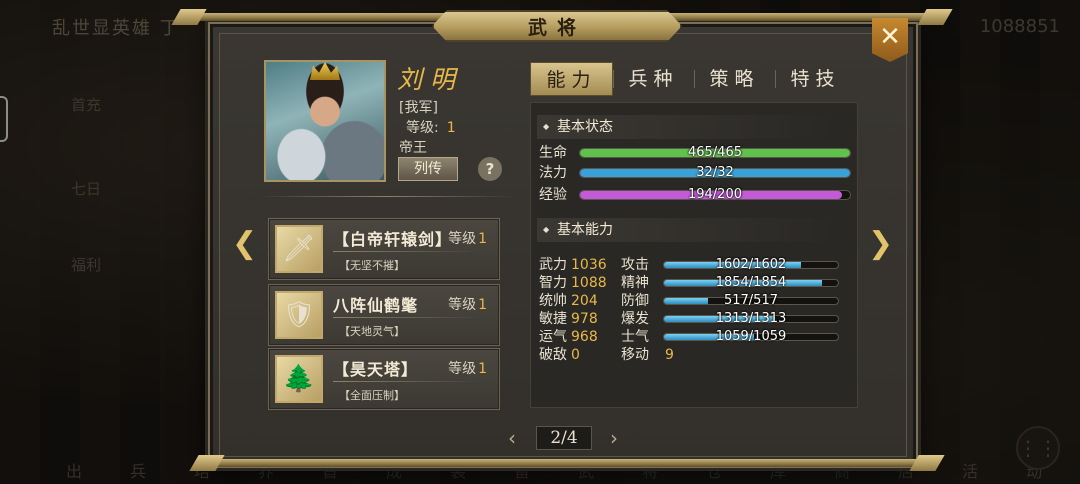  I want to click on attribute-label: 破敌, so click(553, 355).